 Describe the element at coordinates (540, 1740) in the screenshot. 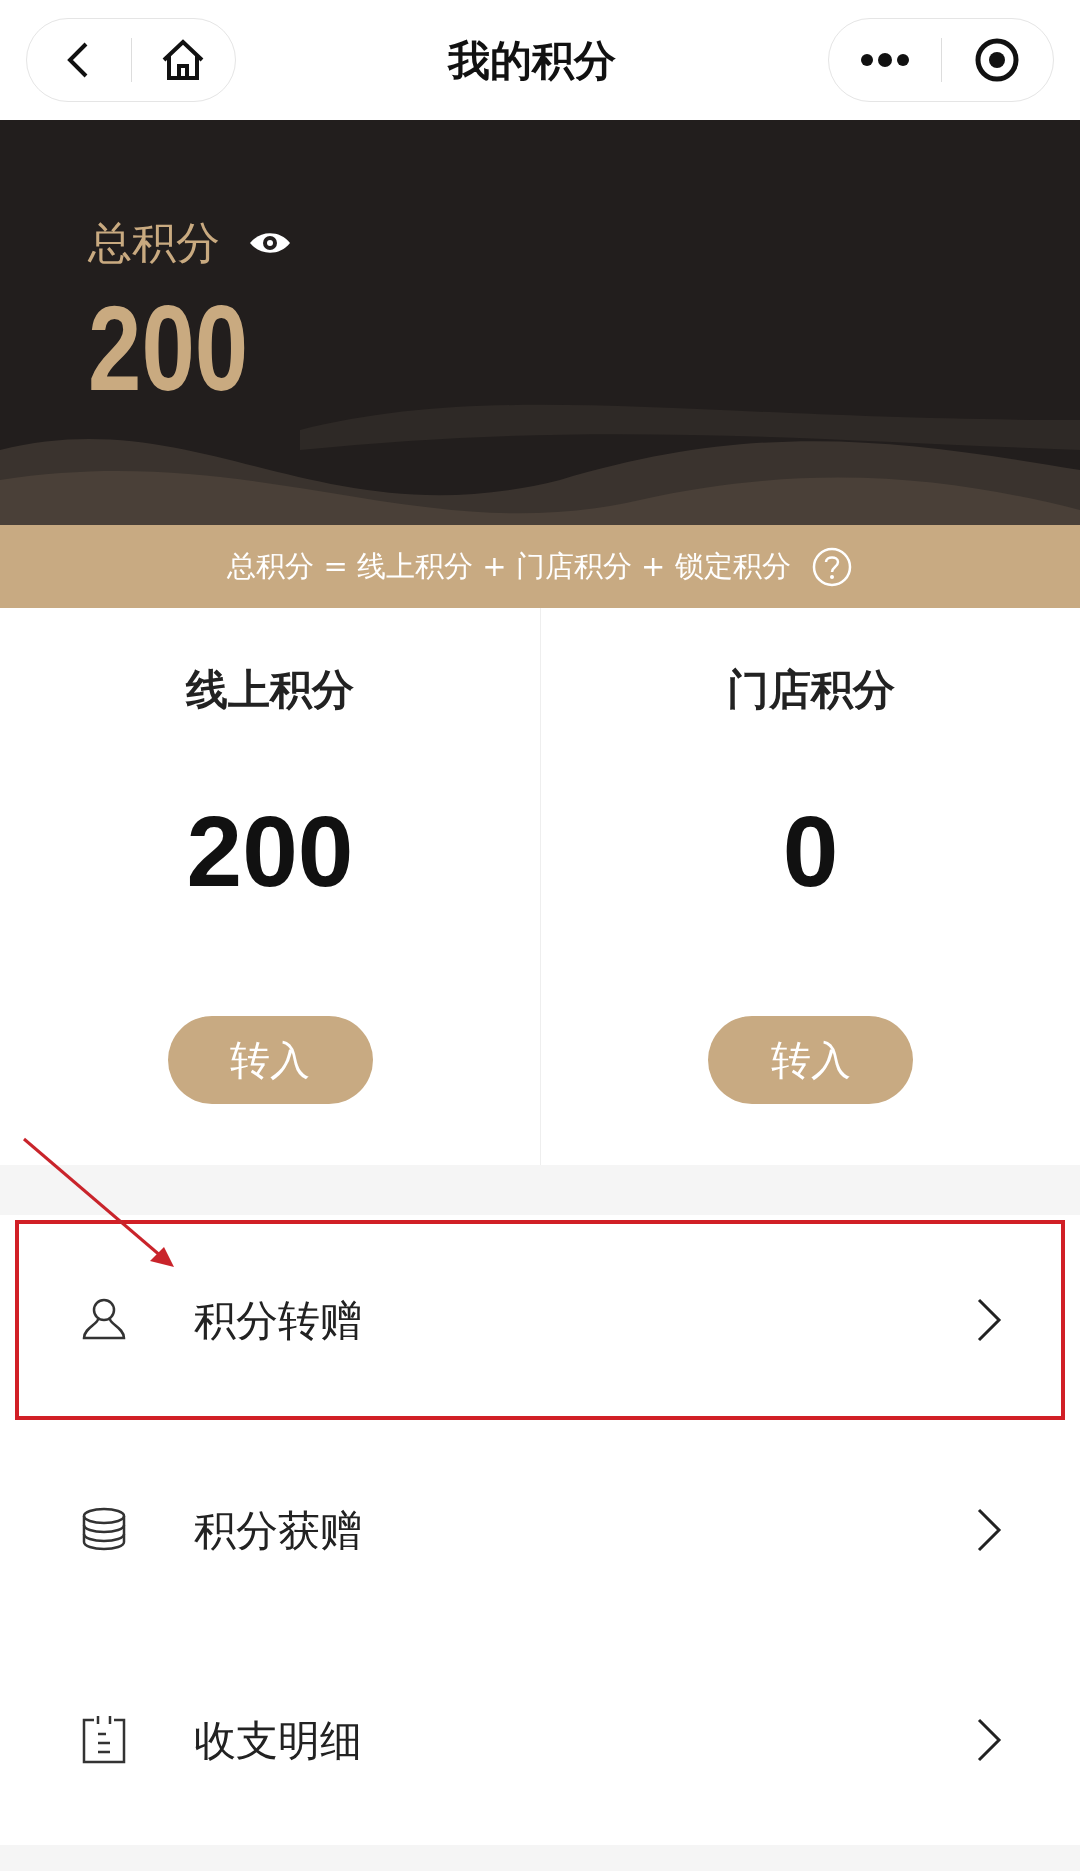

I see `menu-item: 收支明细` at that location.